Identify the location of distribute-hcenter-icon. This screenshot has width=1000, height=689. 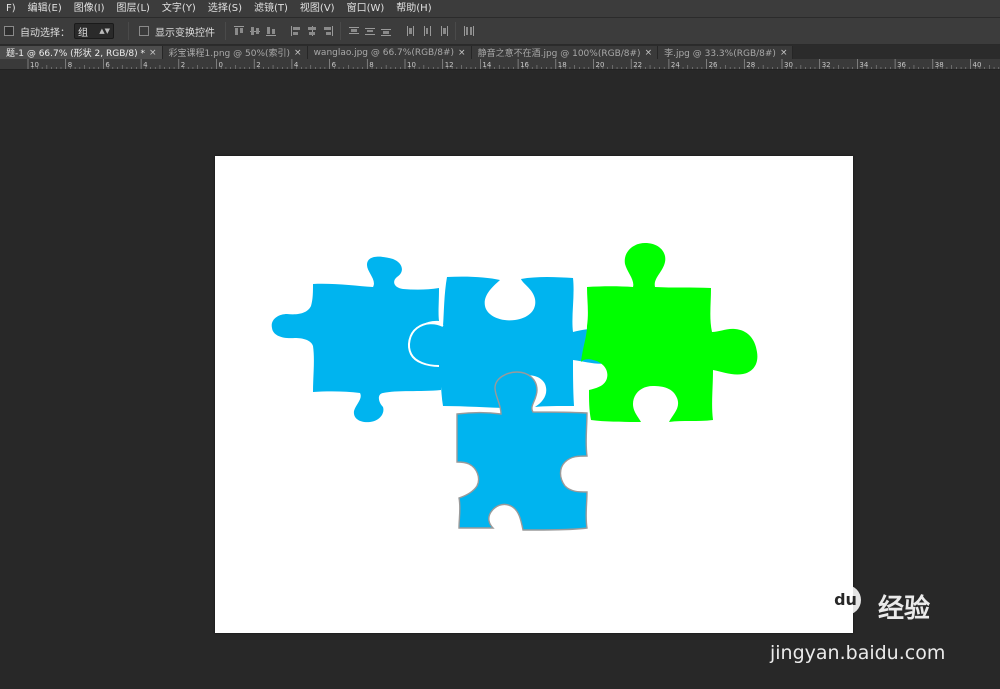
(426, 31).